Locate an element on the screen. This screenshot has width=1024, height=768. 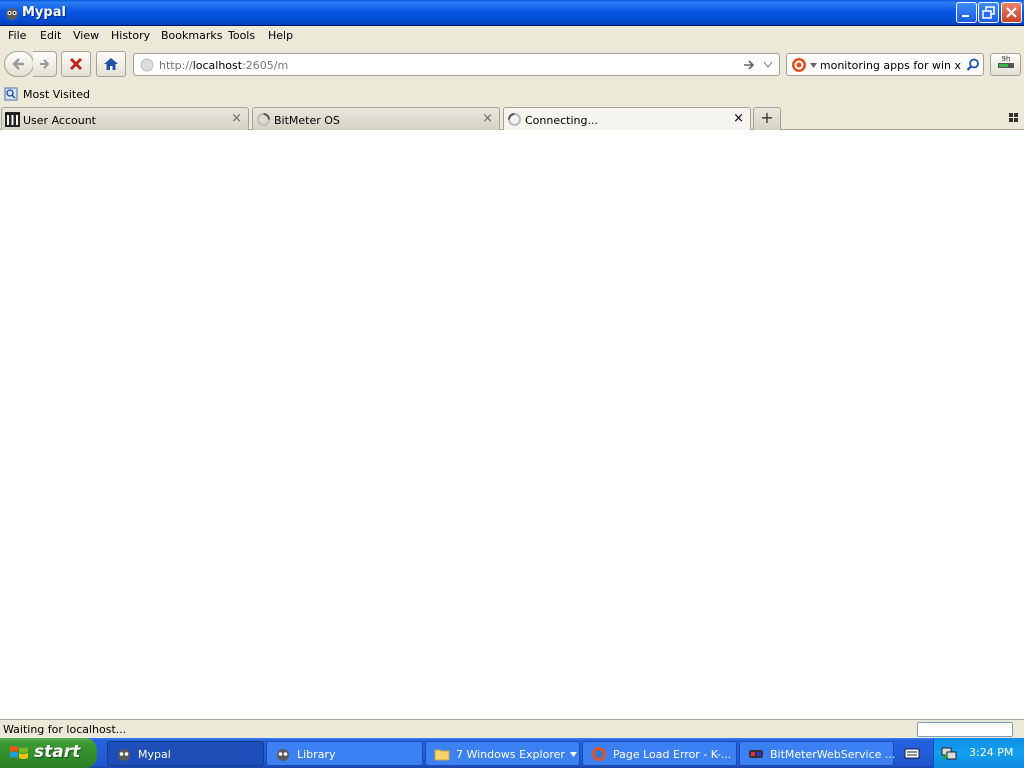
most-visited-label: Most Visited is located at coordinates (56, 94).